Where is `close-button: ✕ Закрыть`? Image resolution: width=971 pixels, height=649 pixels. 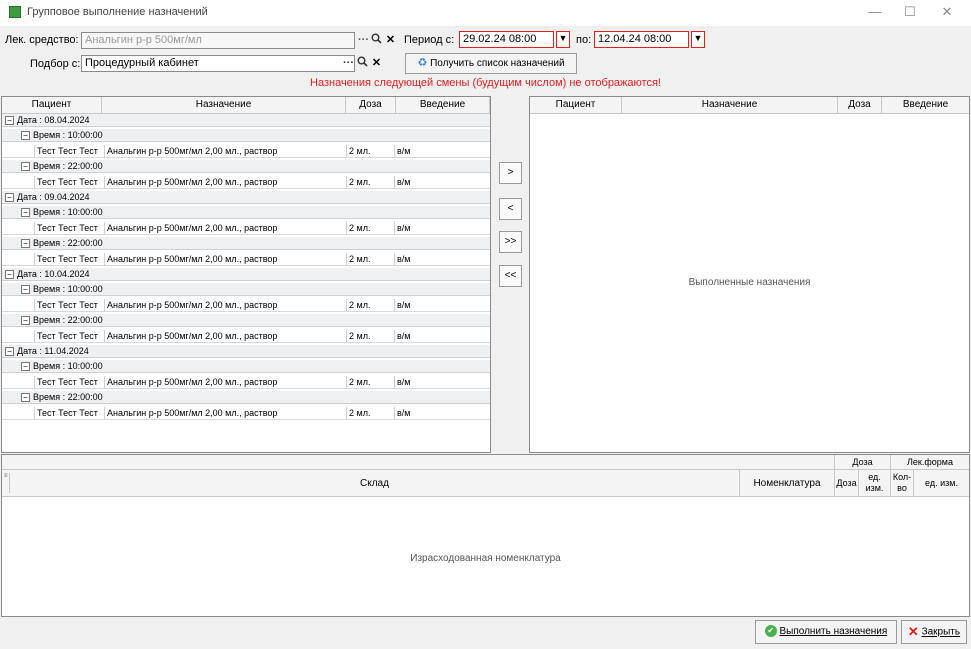 close-button: ✕ Закрыть is located at coordinates (934, 632).